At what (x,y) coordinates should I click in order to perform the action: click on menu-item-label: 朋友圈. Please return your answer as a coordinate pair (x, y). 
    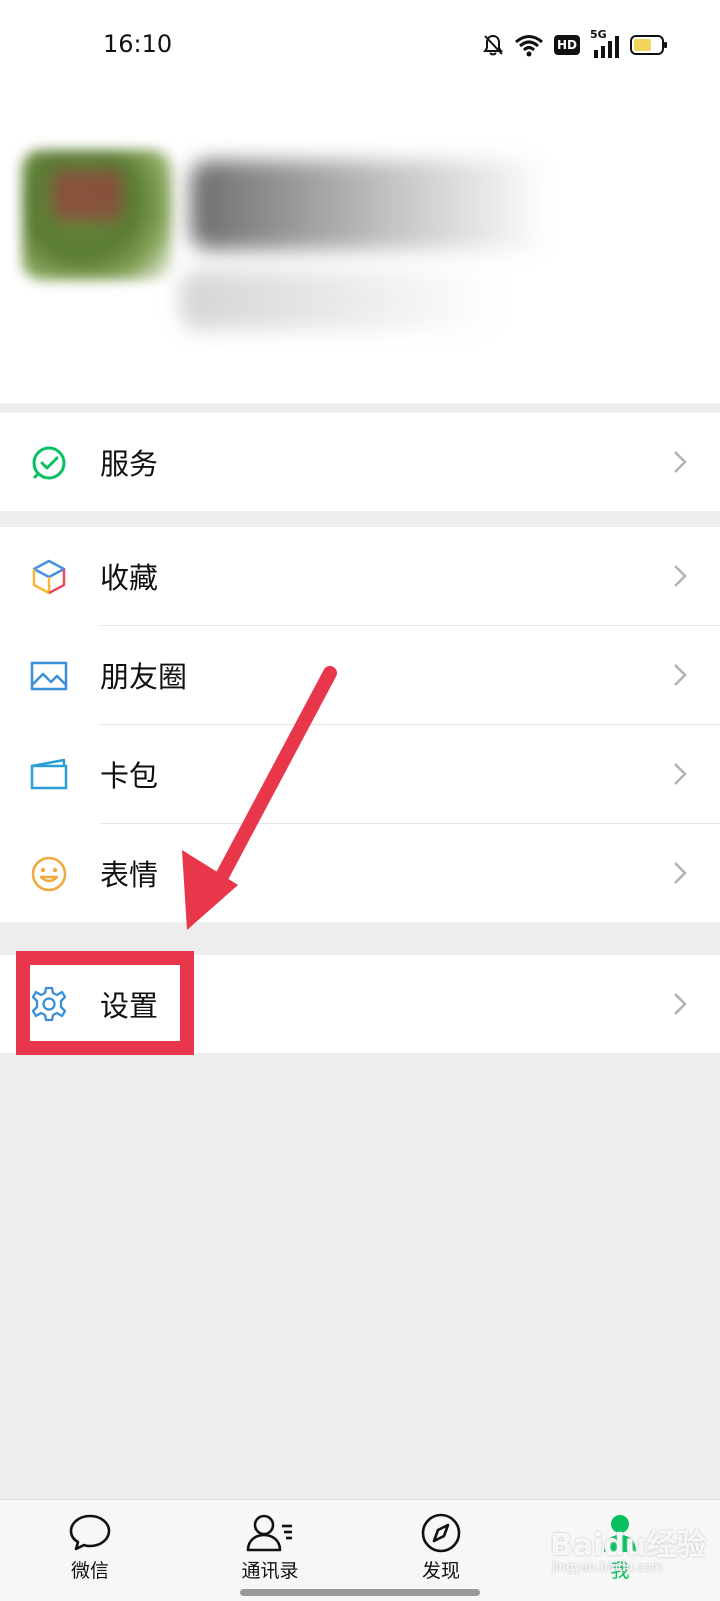
    Looking at the image, I should click on (144, 677).